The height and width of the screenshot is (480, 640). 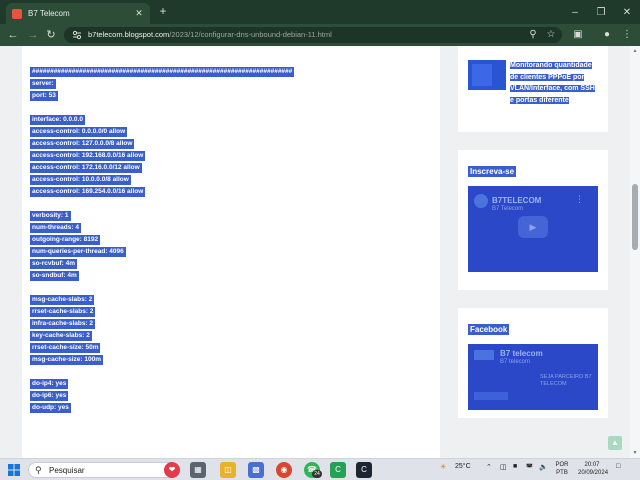 I want to click on remote-desktop-icon: ▩, so click(x=256, y=470).